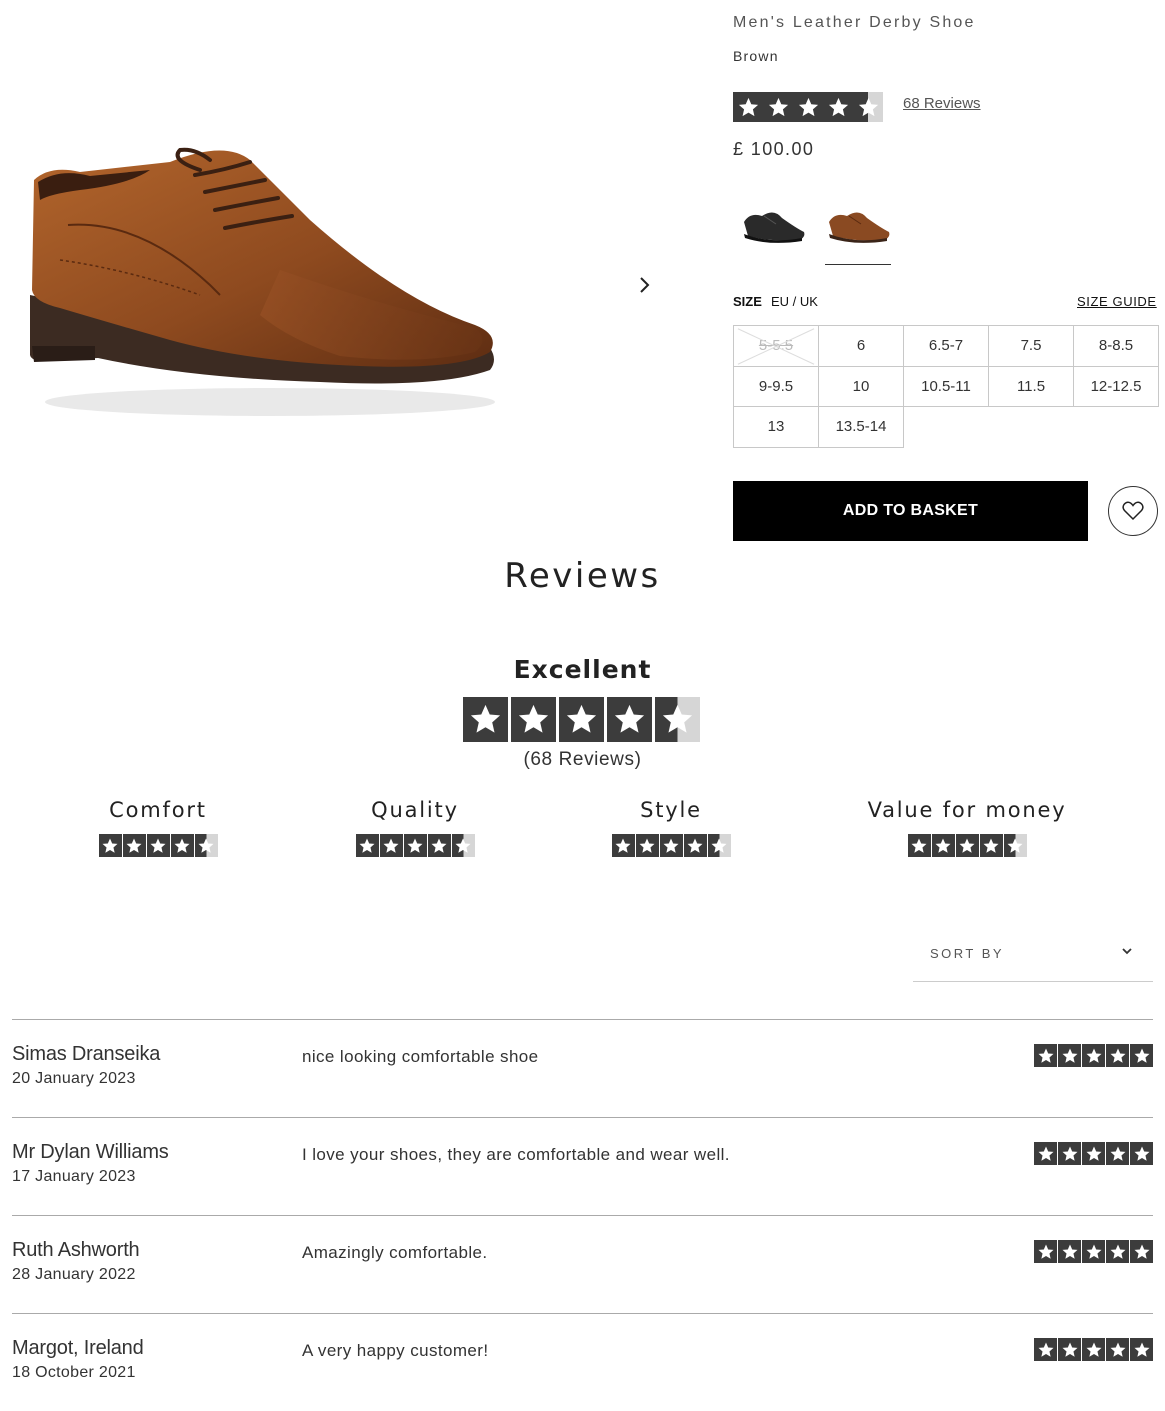 This screenshot has height=1411, width=1165. I want to click on size-option: 6, so click(861, 346).